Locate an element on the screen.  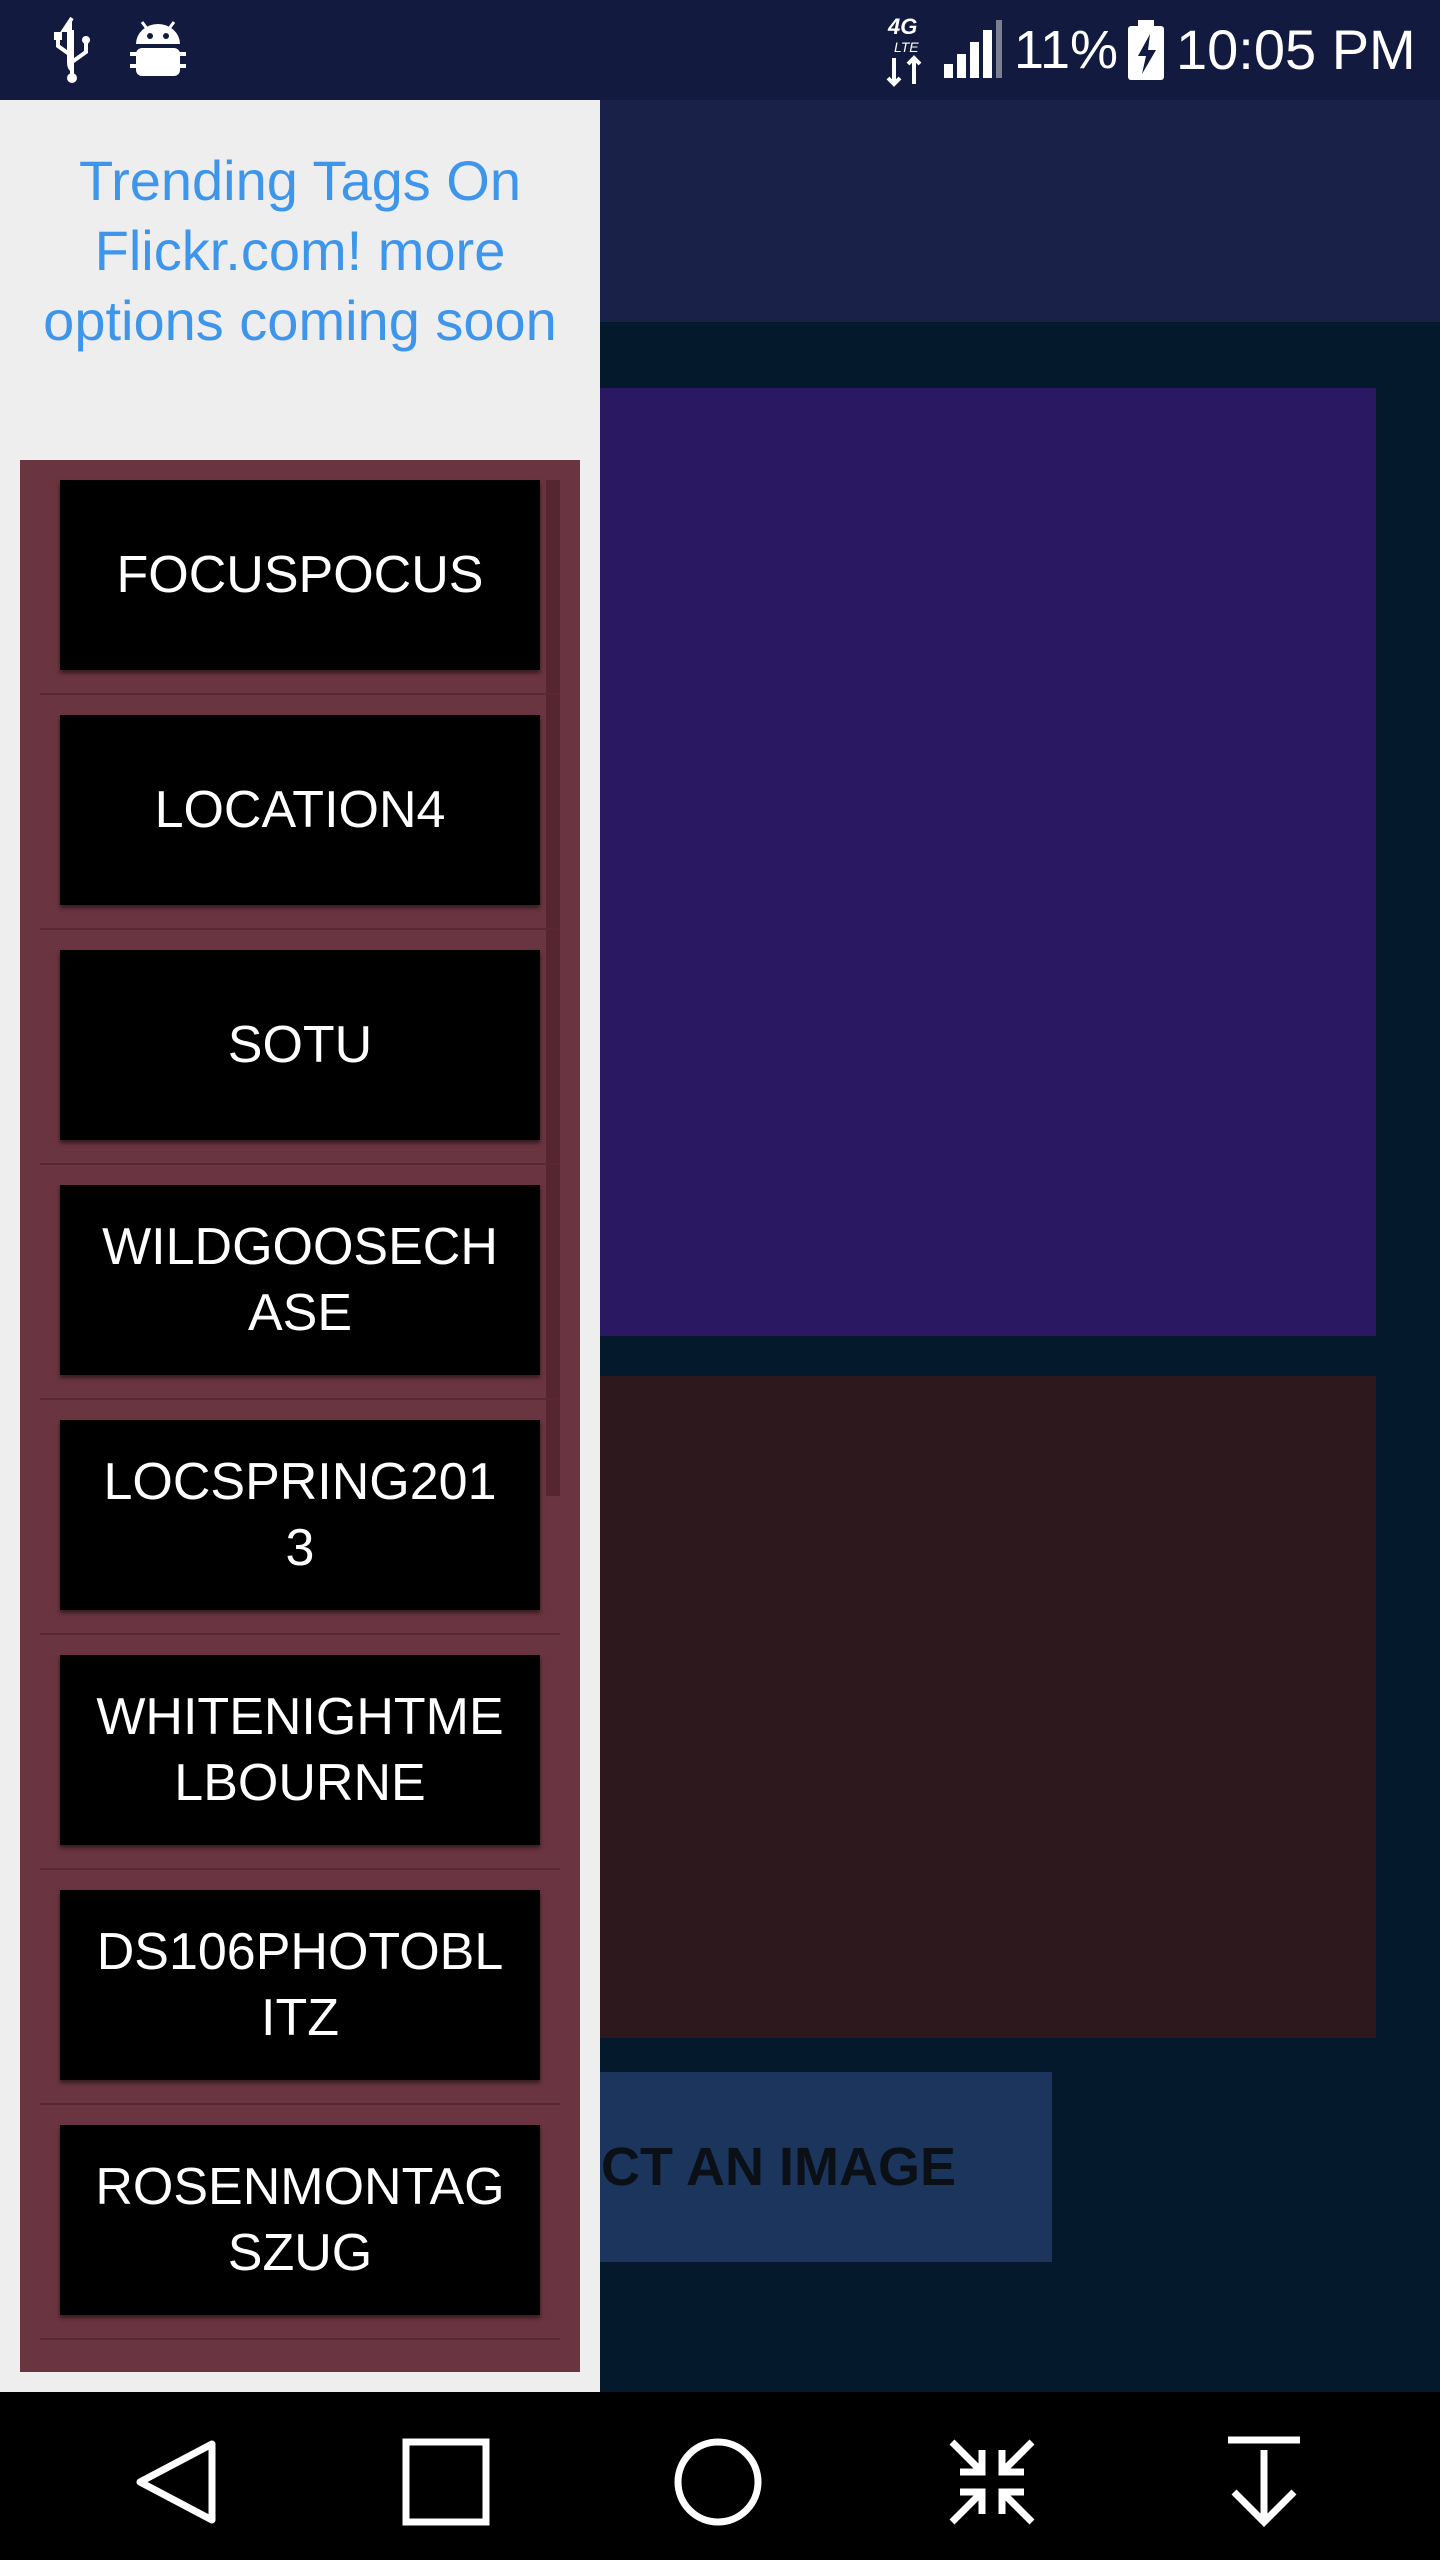
list-item: WILDGOOSECHASE is located at coordinates (300, 1282).